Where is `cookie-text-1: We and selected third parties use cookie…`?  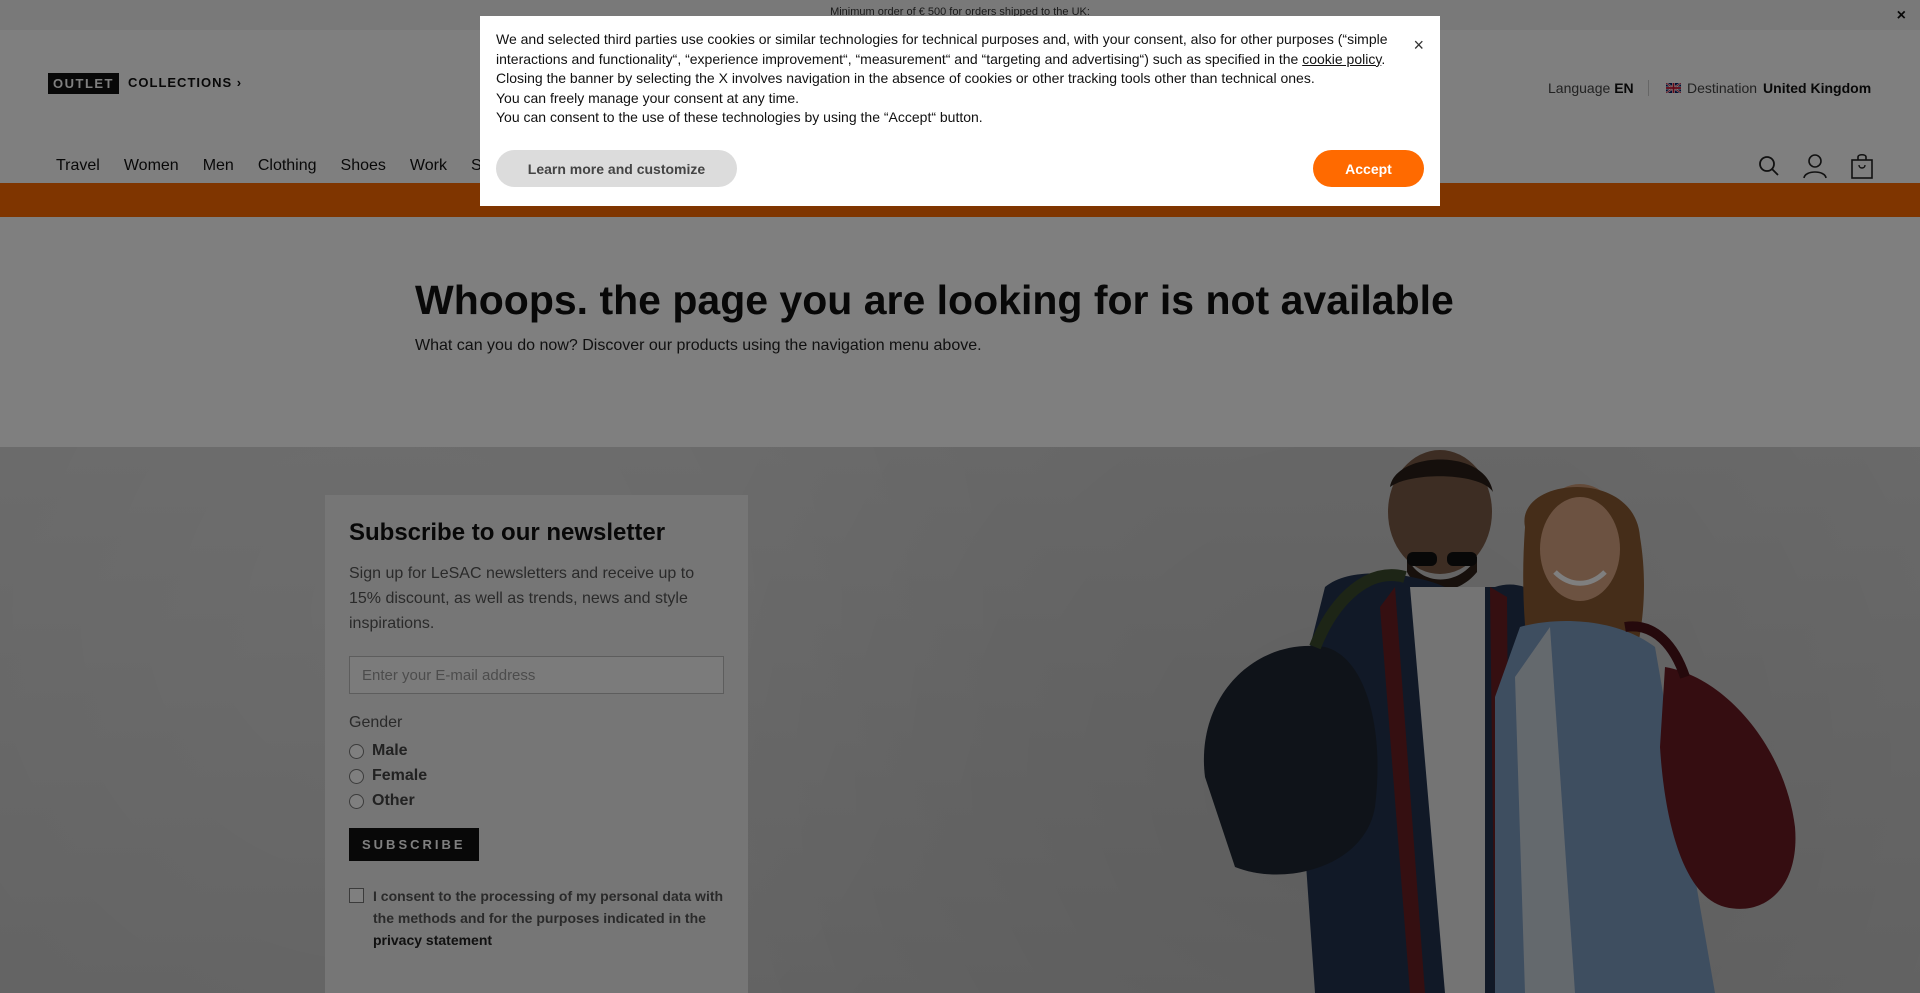 cookie-text-1: We and selected third parties use cookie… is located at coordinates (942, 49).